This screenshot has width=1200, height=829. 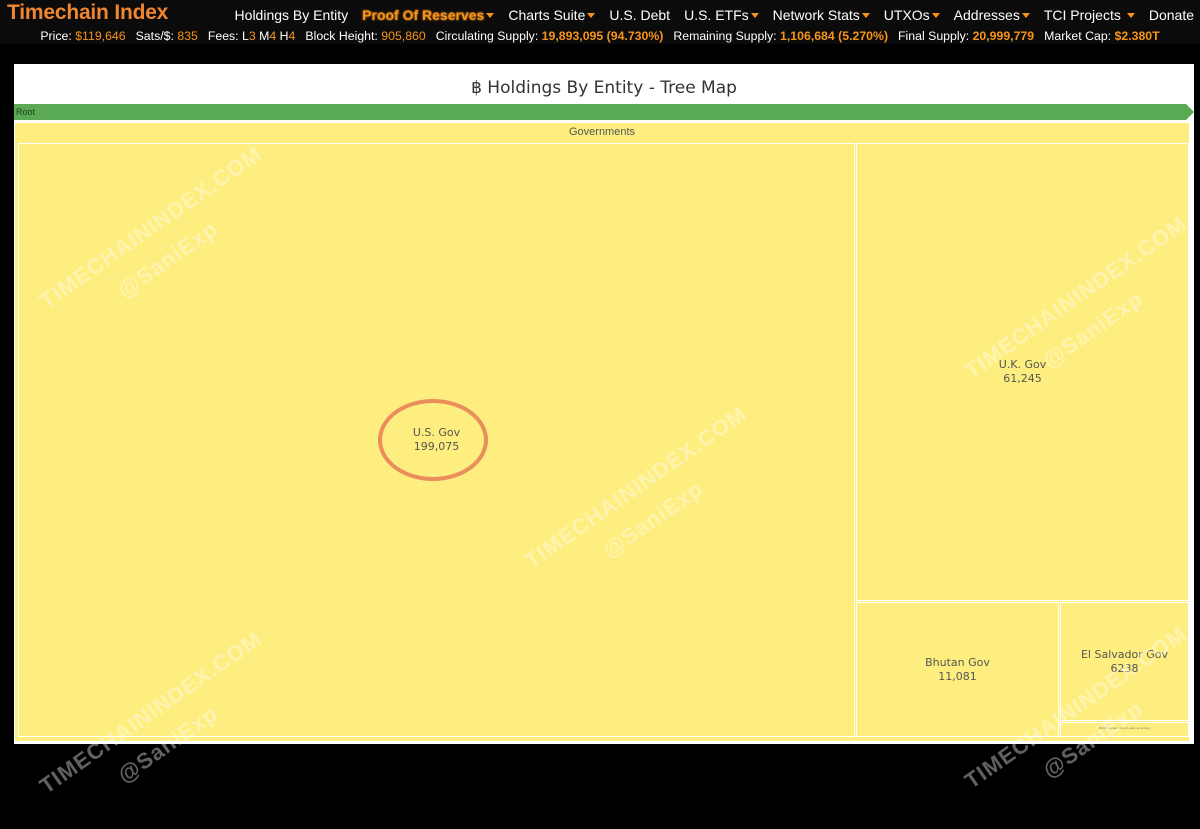 I want to click on nav-label: Donate, so click(x=1171, y=15).